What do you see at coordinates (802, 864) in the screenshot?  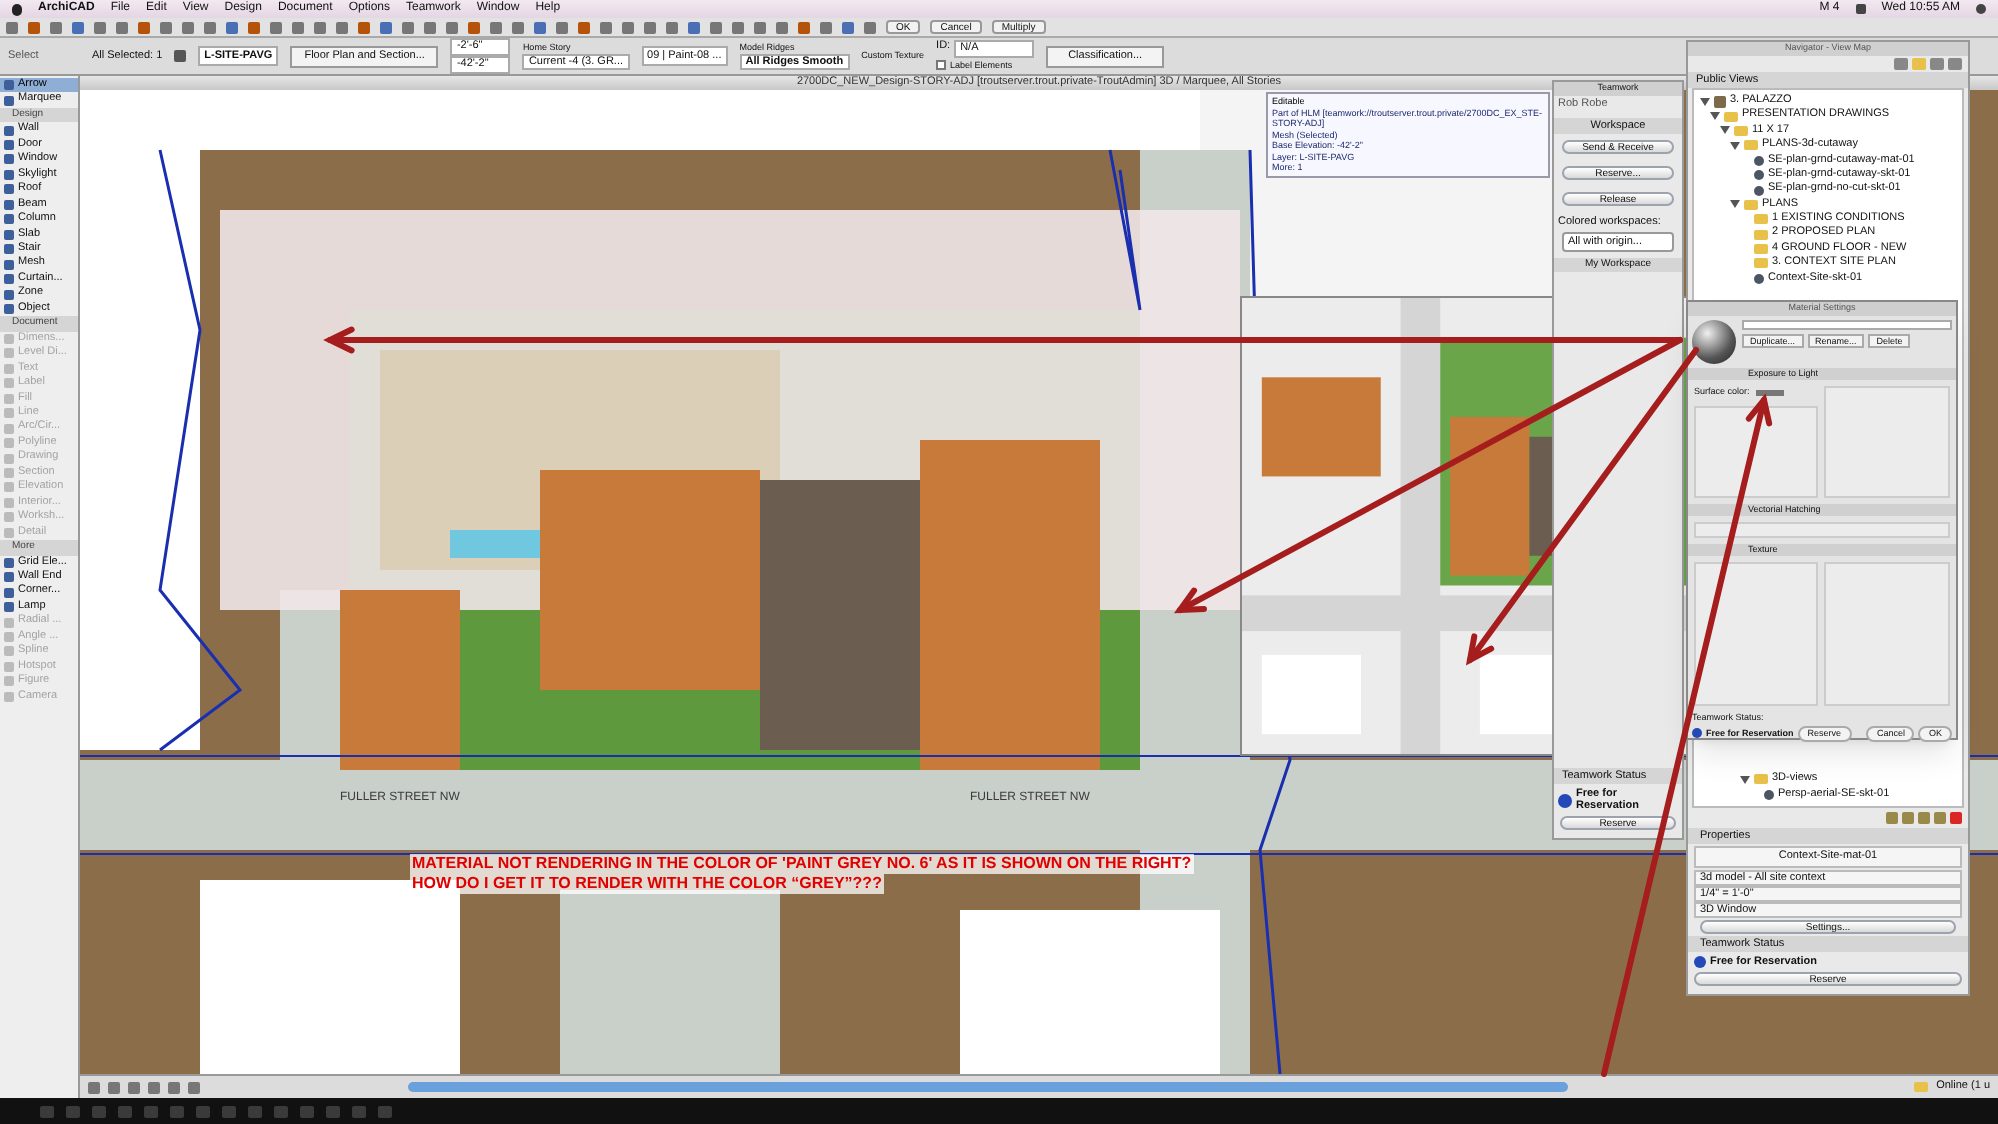 I see `annotation-text: MATERIAL NOT RENDERING IN THE COLOR OF 'PAINT GREY NO. 6' AS IT IS SHOWN ON THE RIGHT?` at bounding box center [802, 864].